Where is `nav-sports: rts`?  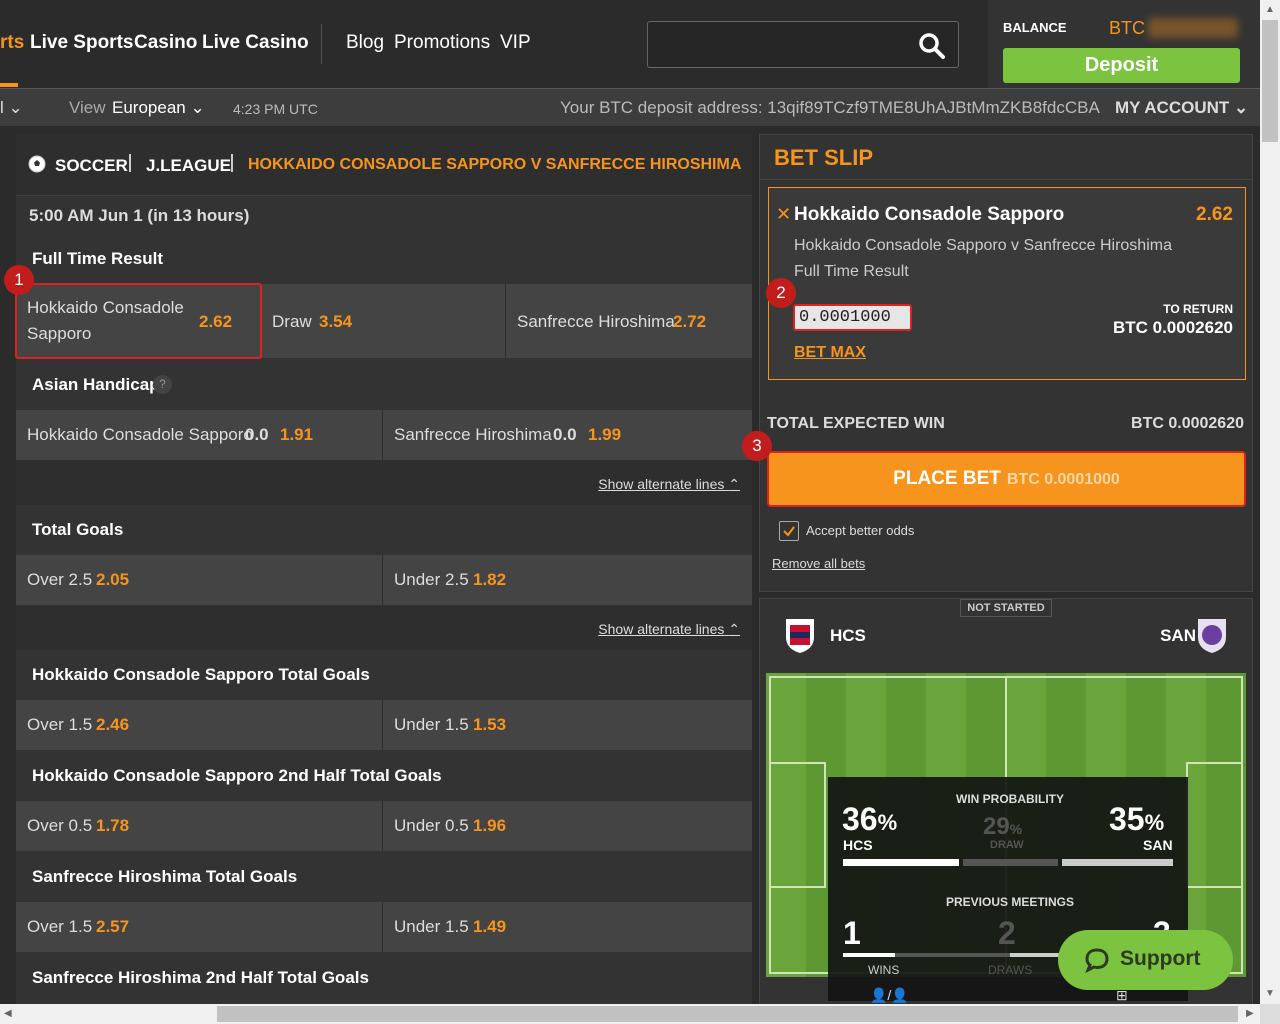 nav-sports: rts is located at coordinates (12, 43).